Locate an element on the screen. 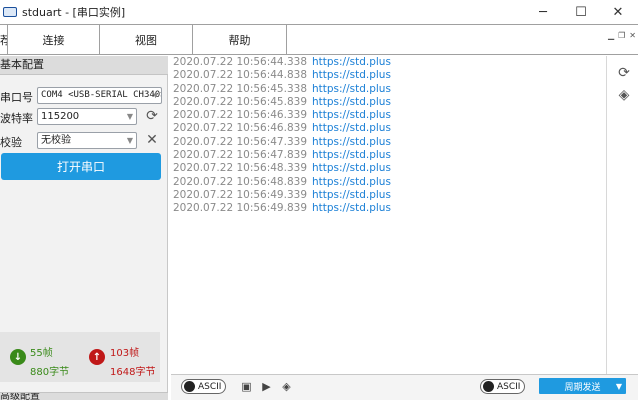  mdi-restore-icon: ❐ is located at coordinates (621, 35).